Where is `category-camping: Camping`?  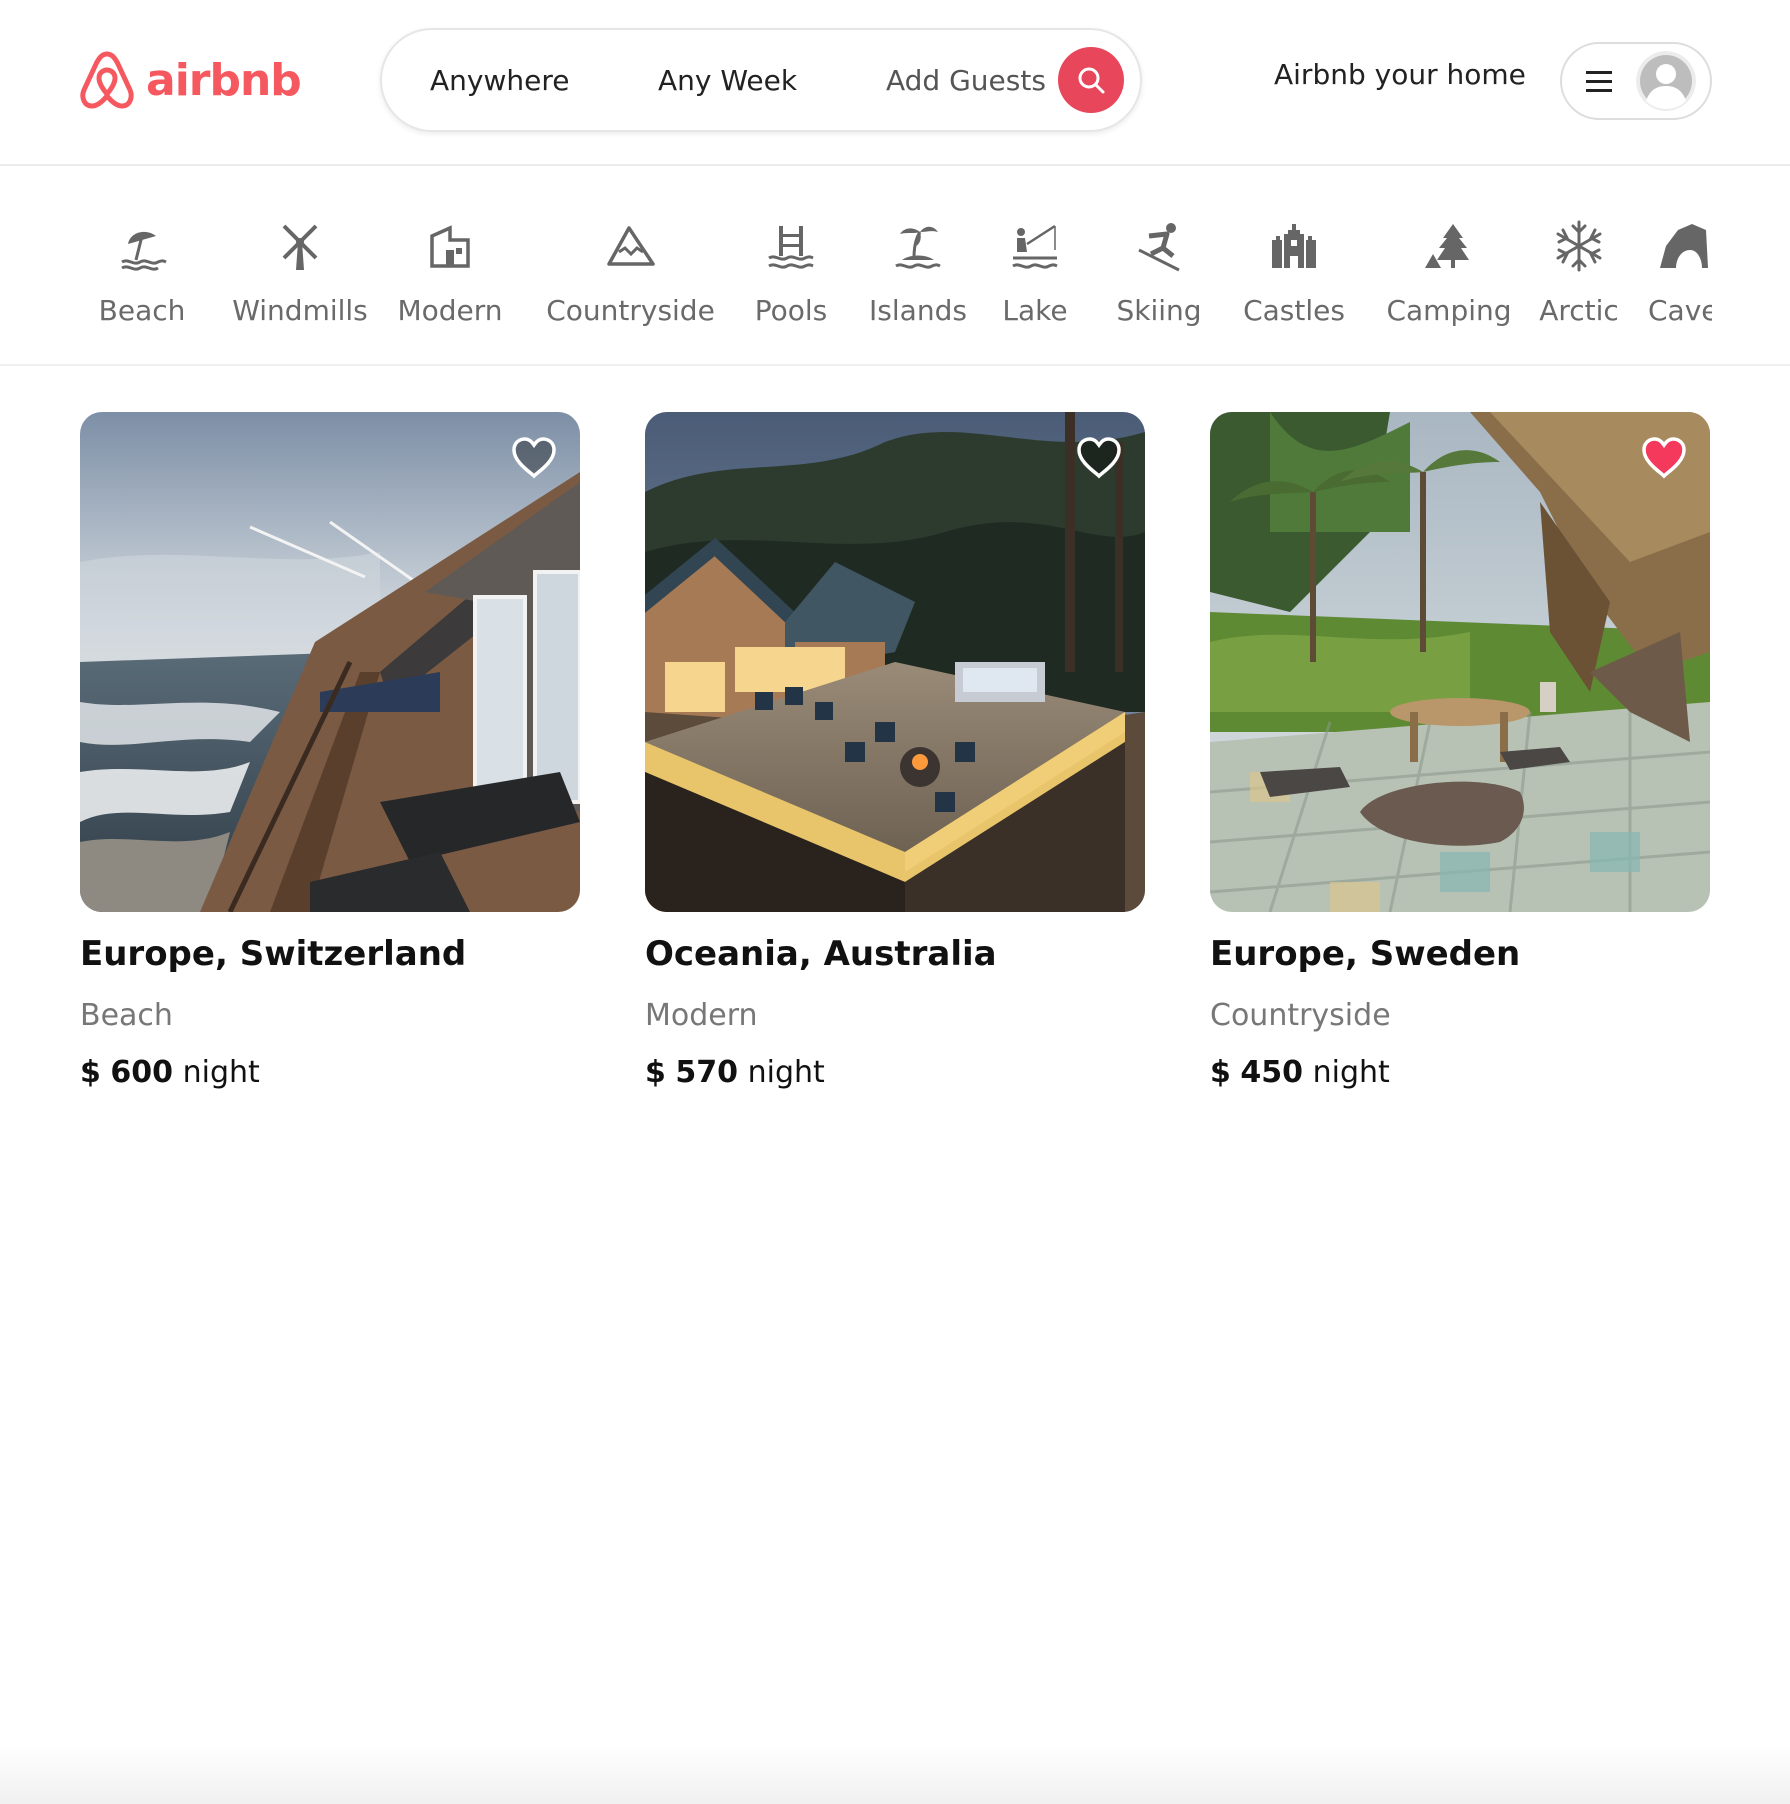 category-camping: Camping is located at coordinates (1449, 280).